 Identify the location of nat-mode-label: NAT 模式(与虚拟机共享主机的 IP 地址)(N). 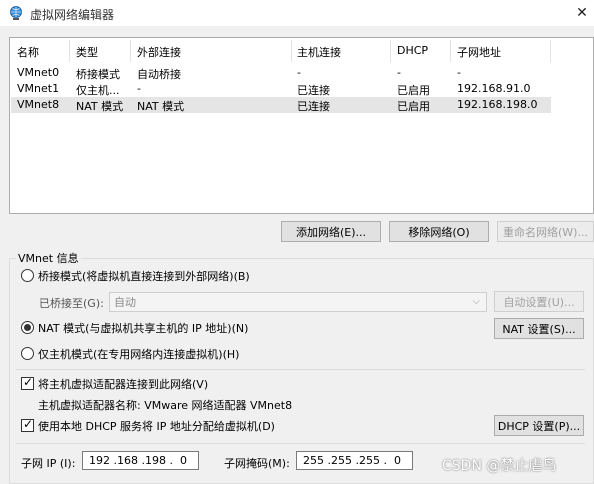
(143, 328).